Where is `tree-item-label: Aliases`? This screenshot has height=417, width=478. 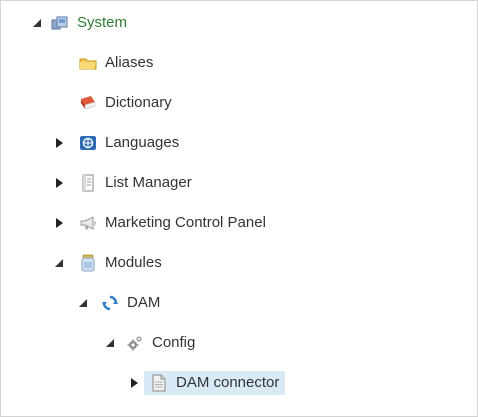
tree-item-label: Aliases is located at coordinates (129, 62).